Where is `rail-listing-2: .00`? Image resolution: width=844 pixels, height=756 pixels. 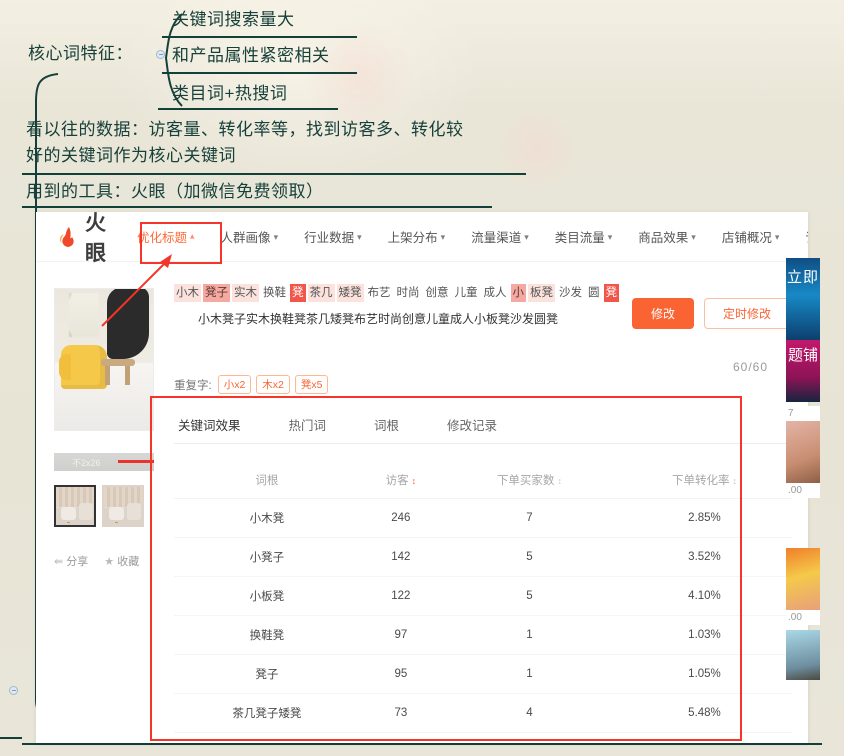
rail-listing-2: .00 is located at coordinates (803, 586).